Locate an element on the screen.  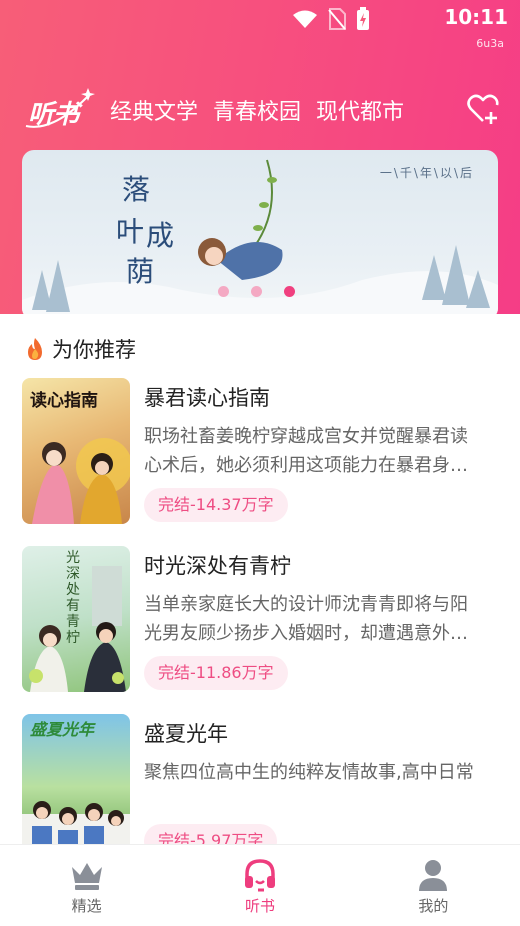
category-tabs: 经典文学 青春校园 现代都市 is located at coordinates (257, 110).